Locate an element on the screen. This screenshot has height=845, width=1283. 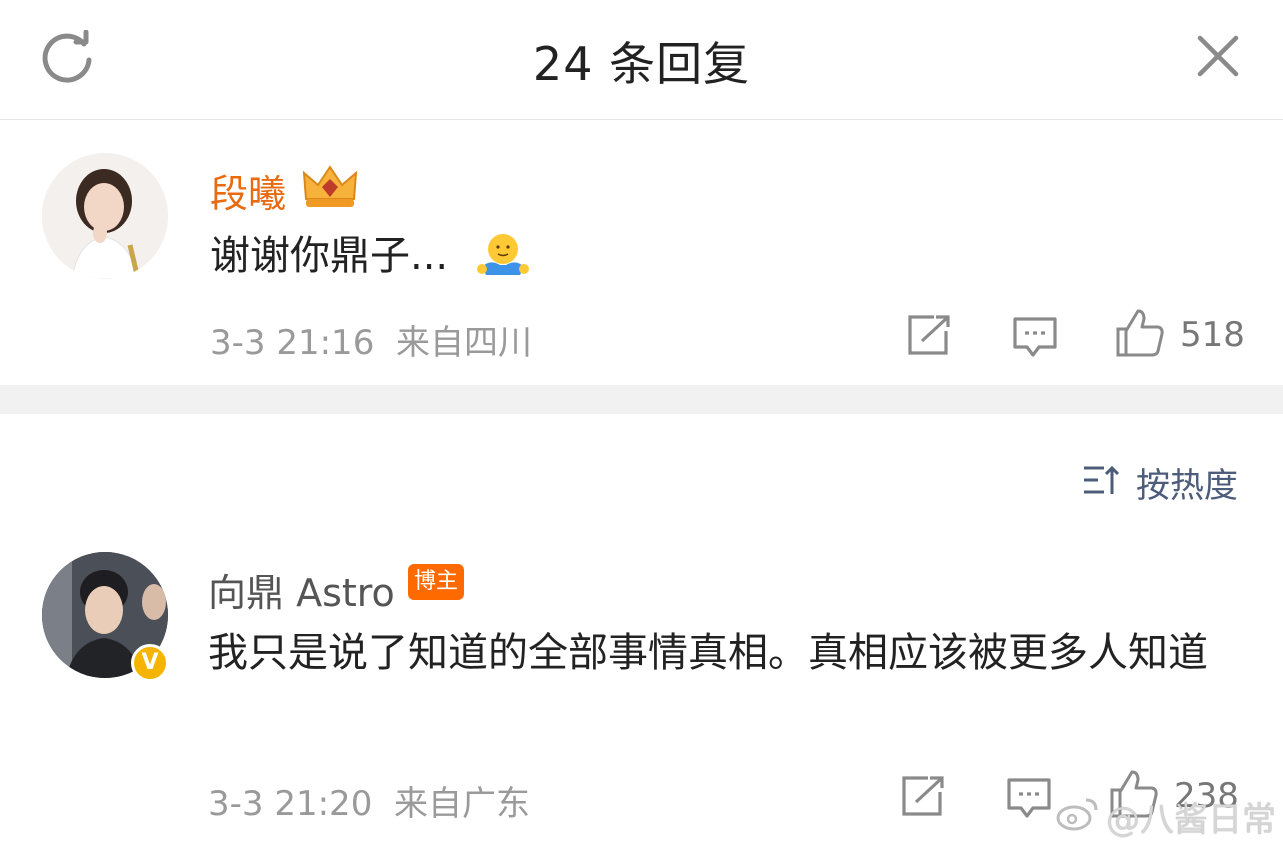
page-title: 24 条回复 is located at coordinates (641, 64).